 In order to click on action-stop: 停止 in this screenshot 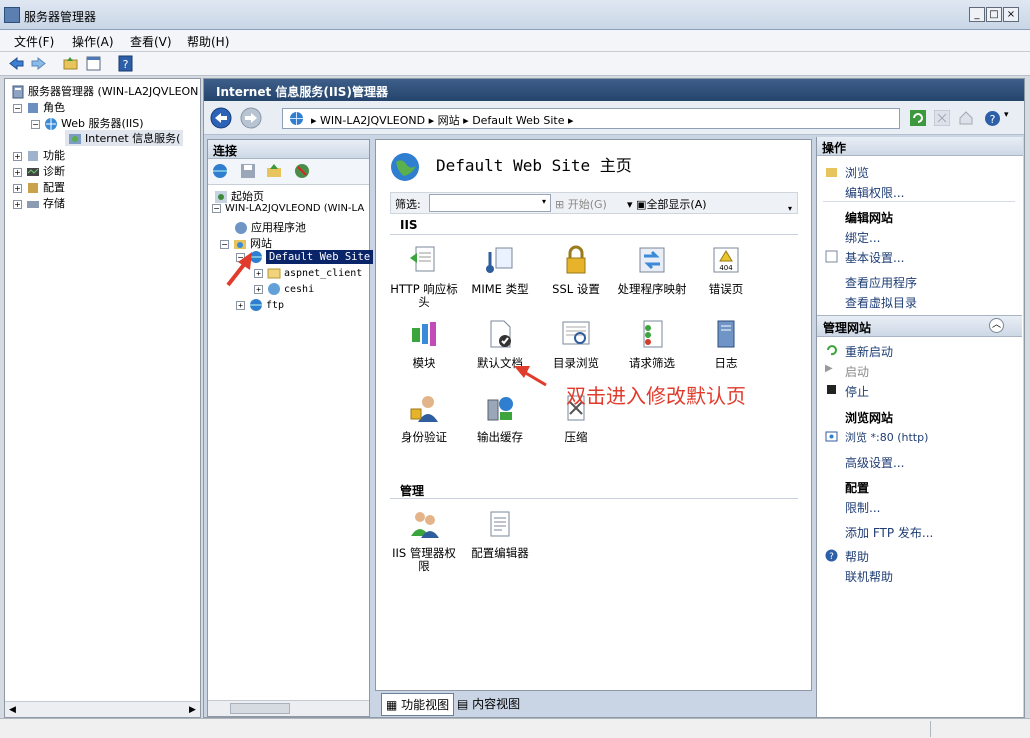, I will do `click(857, 391)`.